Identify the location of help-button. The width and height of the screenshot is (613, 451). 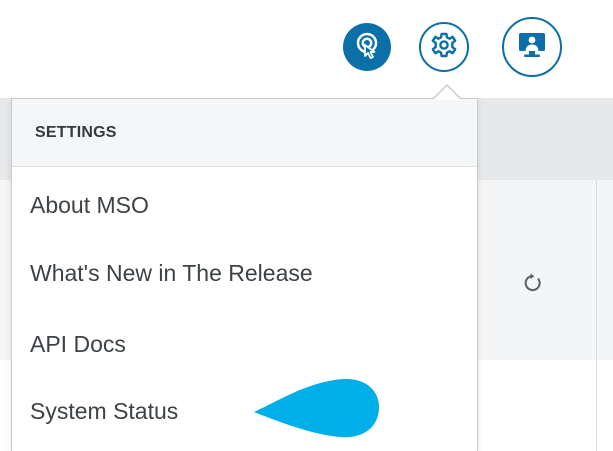
(367, 47).